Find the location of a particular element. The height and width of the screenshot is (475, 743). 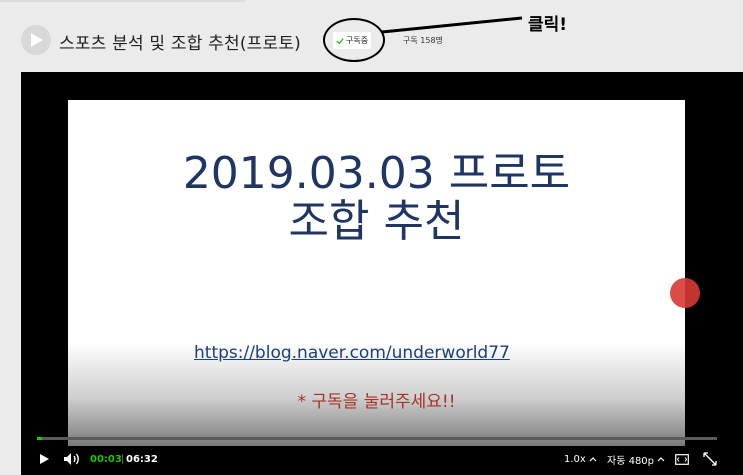

speed-button: 1.0x is located at coordinates (580, 459).